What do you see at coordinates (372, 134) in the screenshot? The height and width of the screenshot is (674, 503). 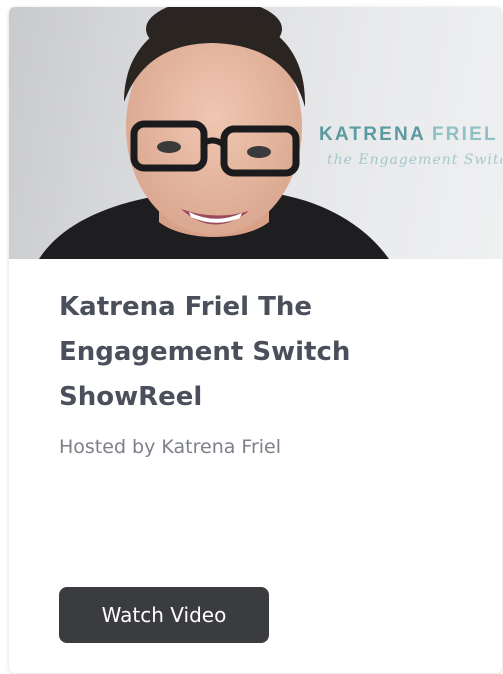 I see `brand-first-name: KATRENA` at bounding box center [372, 134].